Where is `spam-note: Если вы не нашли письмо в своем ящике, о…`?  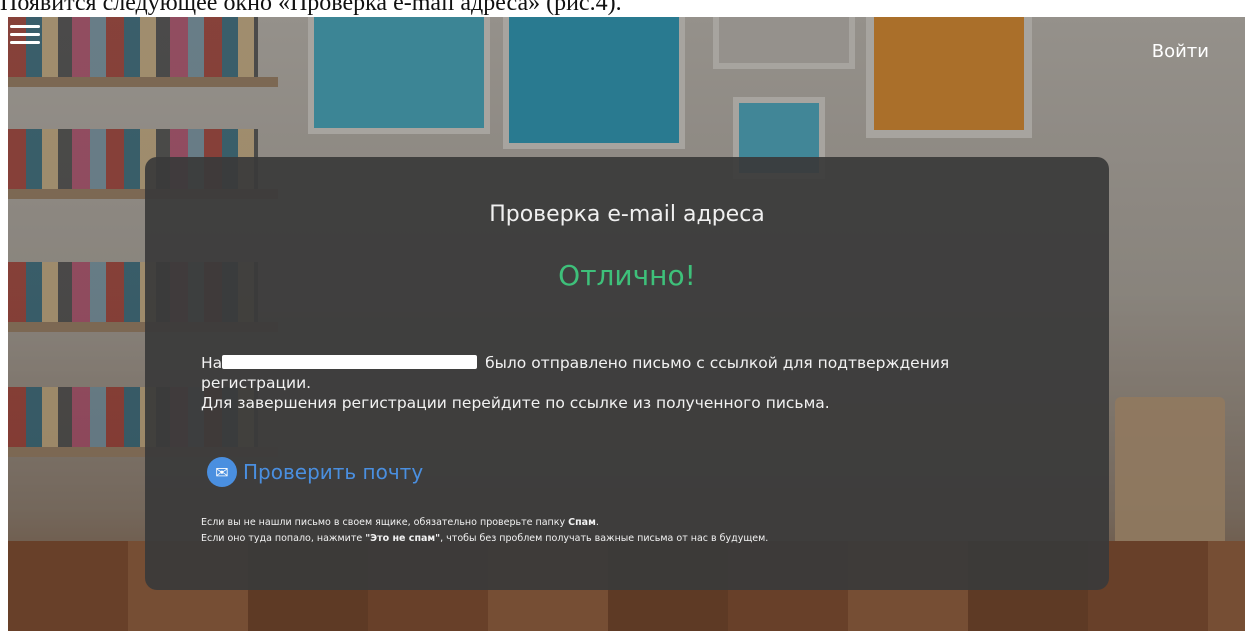
spam-note: Если вы не нашли письмо в своем ящике, о… is located at coordinates (641, 531).